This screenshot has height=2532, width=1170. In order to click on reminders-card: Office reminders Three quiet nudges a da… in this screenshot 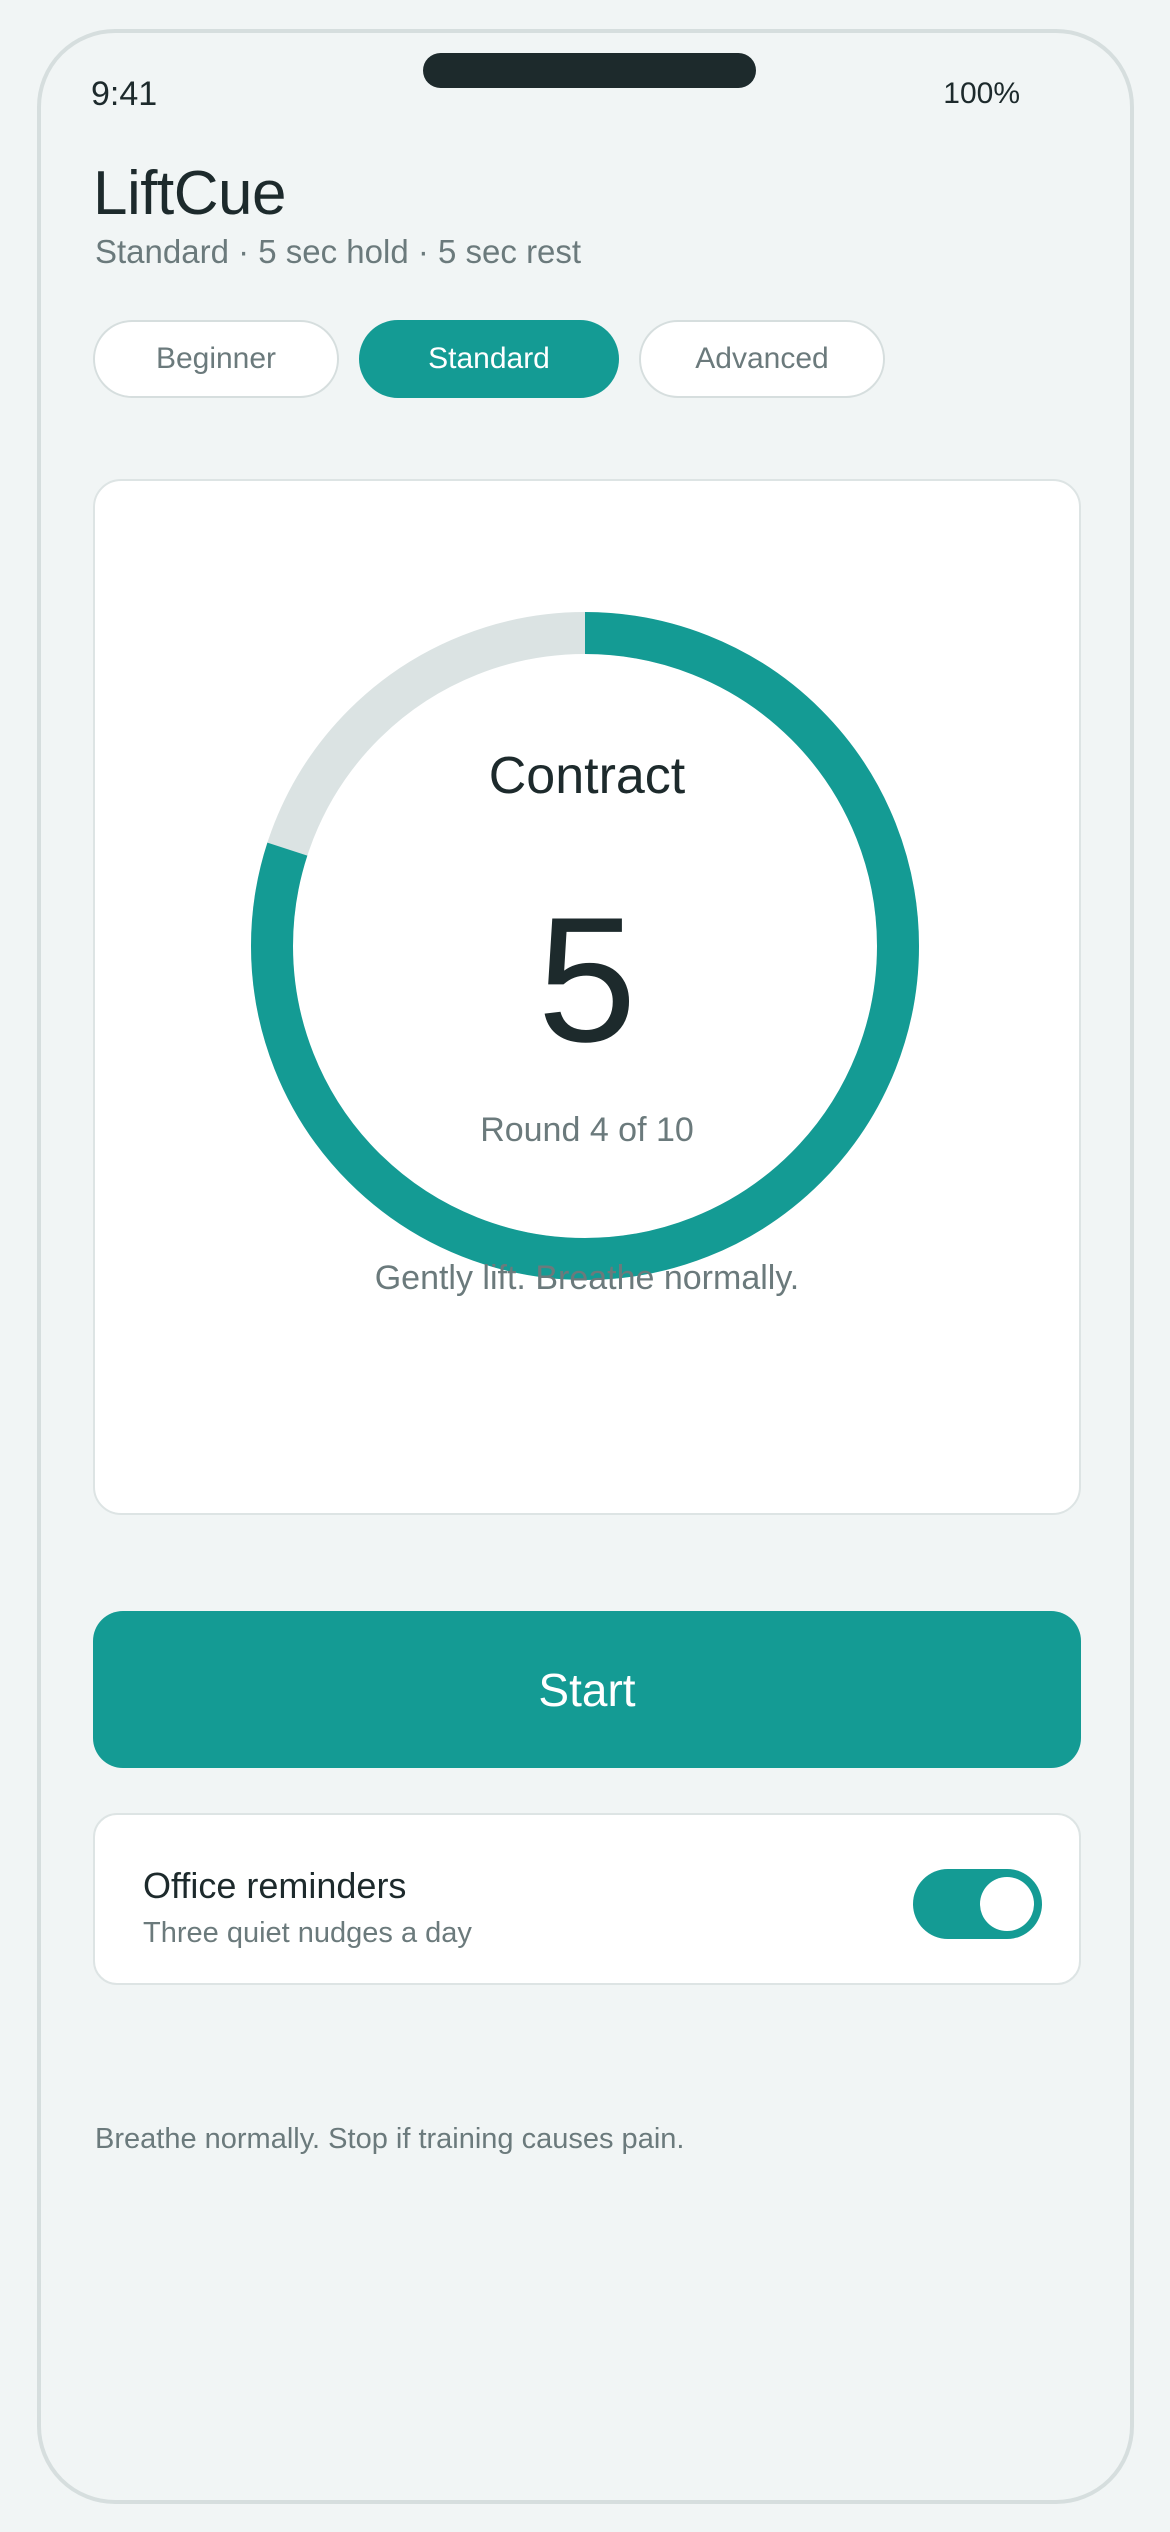, I will do `click(587, 1899)`.